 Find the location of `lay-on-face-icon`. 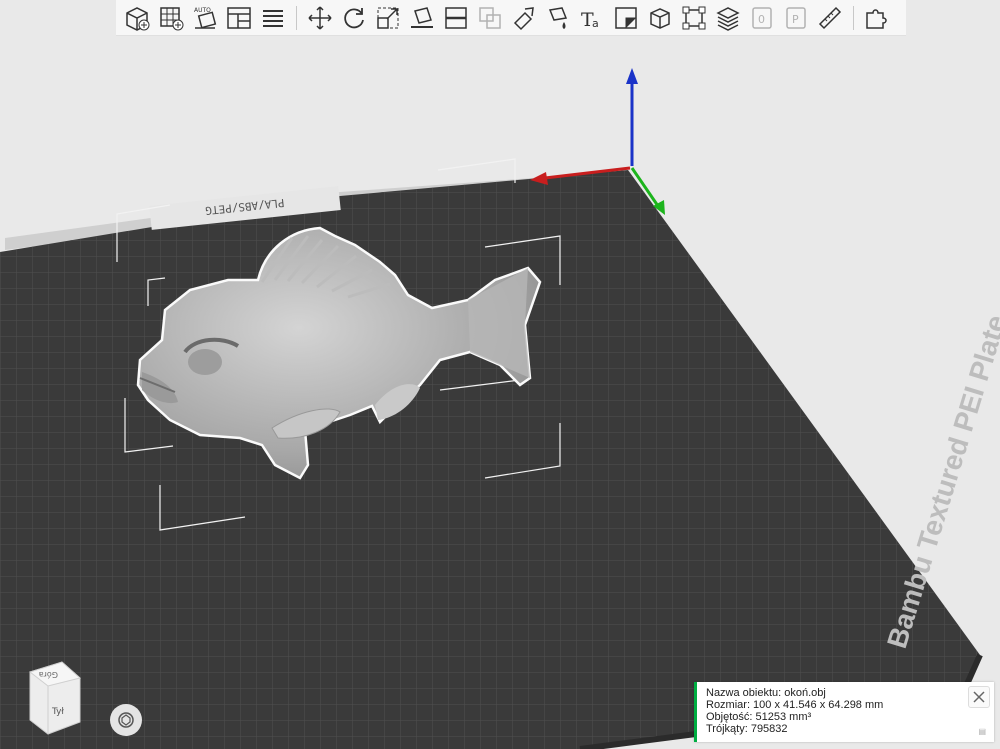

lay-on-face-icon is located at coordinates (422, 17).